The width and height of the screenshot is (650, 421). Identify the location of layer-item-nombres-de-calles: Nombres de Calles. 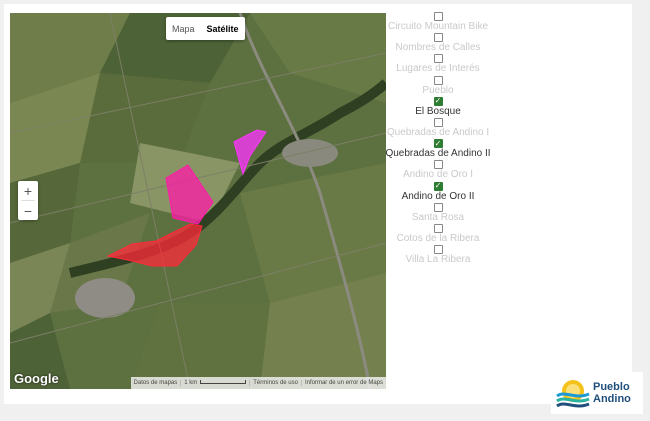
(438, 43).